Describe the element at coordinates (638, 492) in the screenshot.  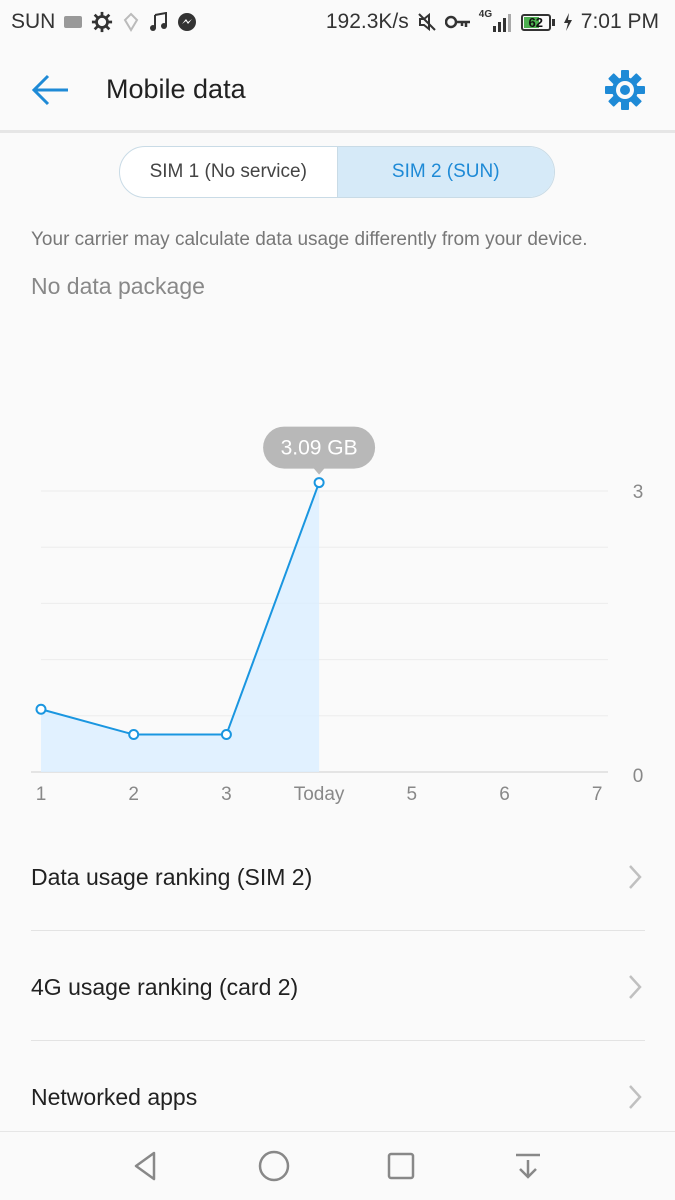
I see `y-tick-label: 3` at that location.